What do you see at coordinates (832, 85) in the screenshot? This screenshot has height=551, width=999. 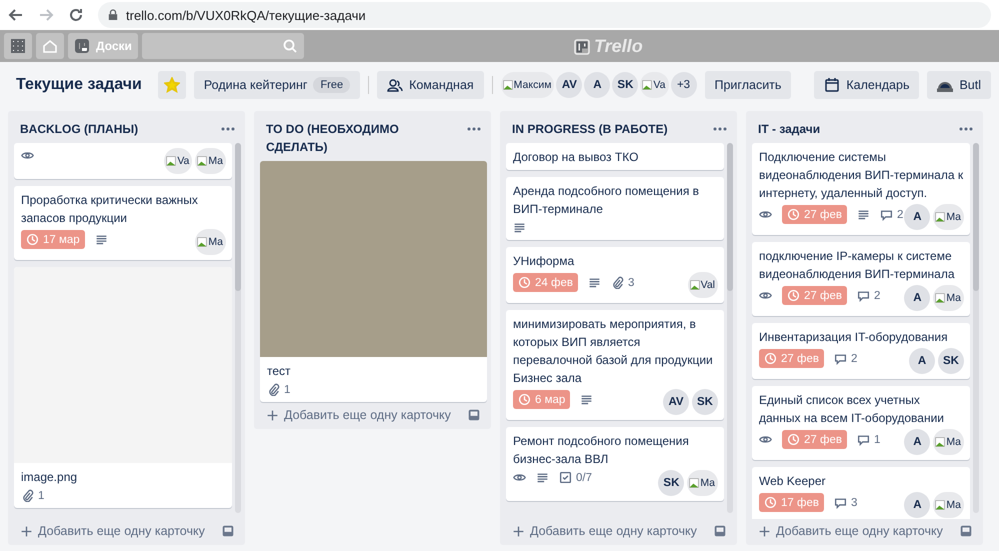 I see `calendar-icon` at bounding box center [832, 85].